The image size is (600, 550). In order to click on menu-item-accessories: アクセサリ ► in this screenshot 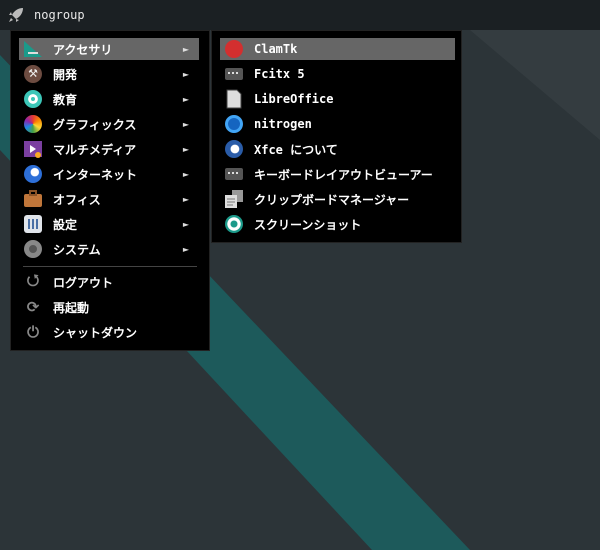, I will do `click(109, 49)`.